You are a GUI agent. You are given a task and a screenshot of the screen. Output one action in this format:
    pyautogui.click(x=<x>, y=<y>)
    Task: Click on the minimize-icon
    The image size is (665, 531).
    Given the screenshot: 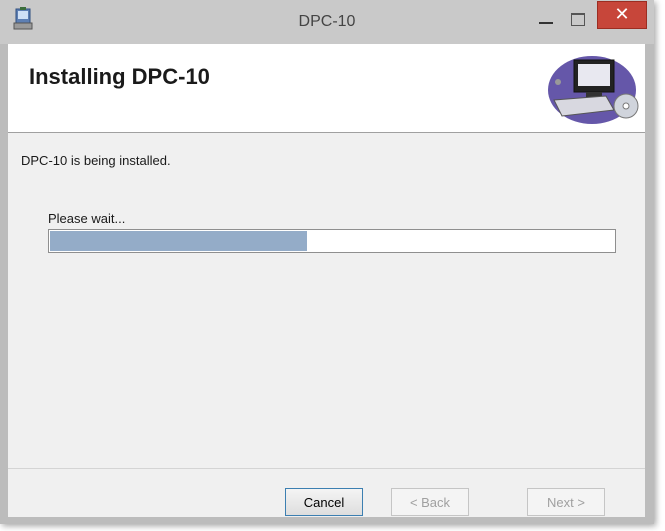 What is the action you would take?
    pyautogui.click(x=546, y=19)
    